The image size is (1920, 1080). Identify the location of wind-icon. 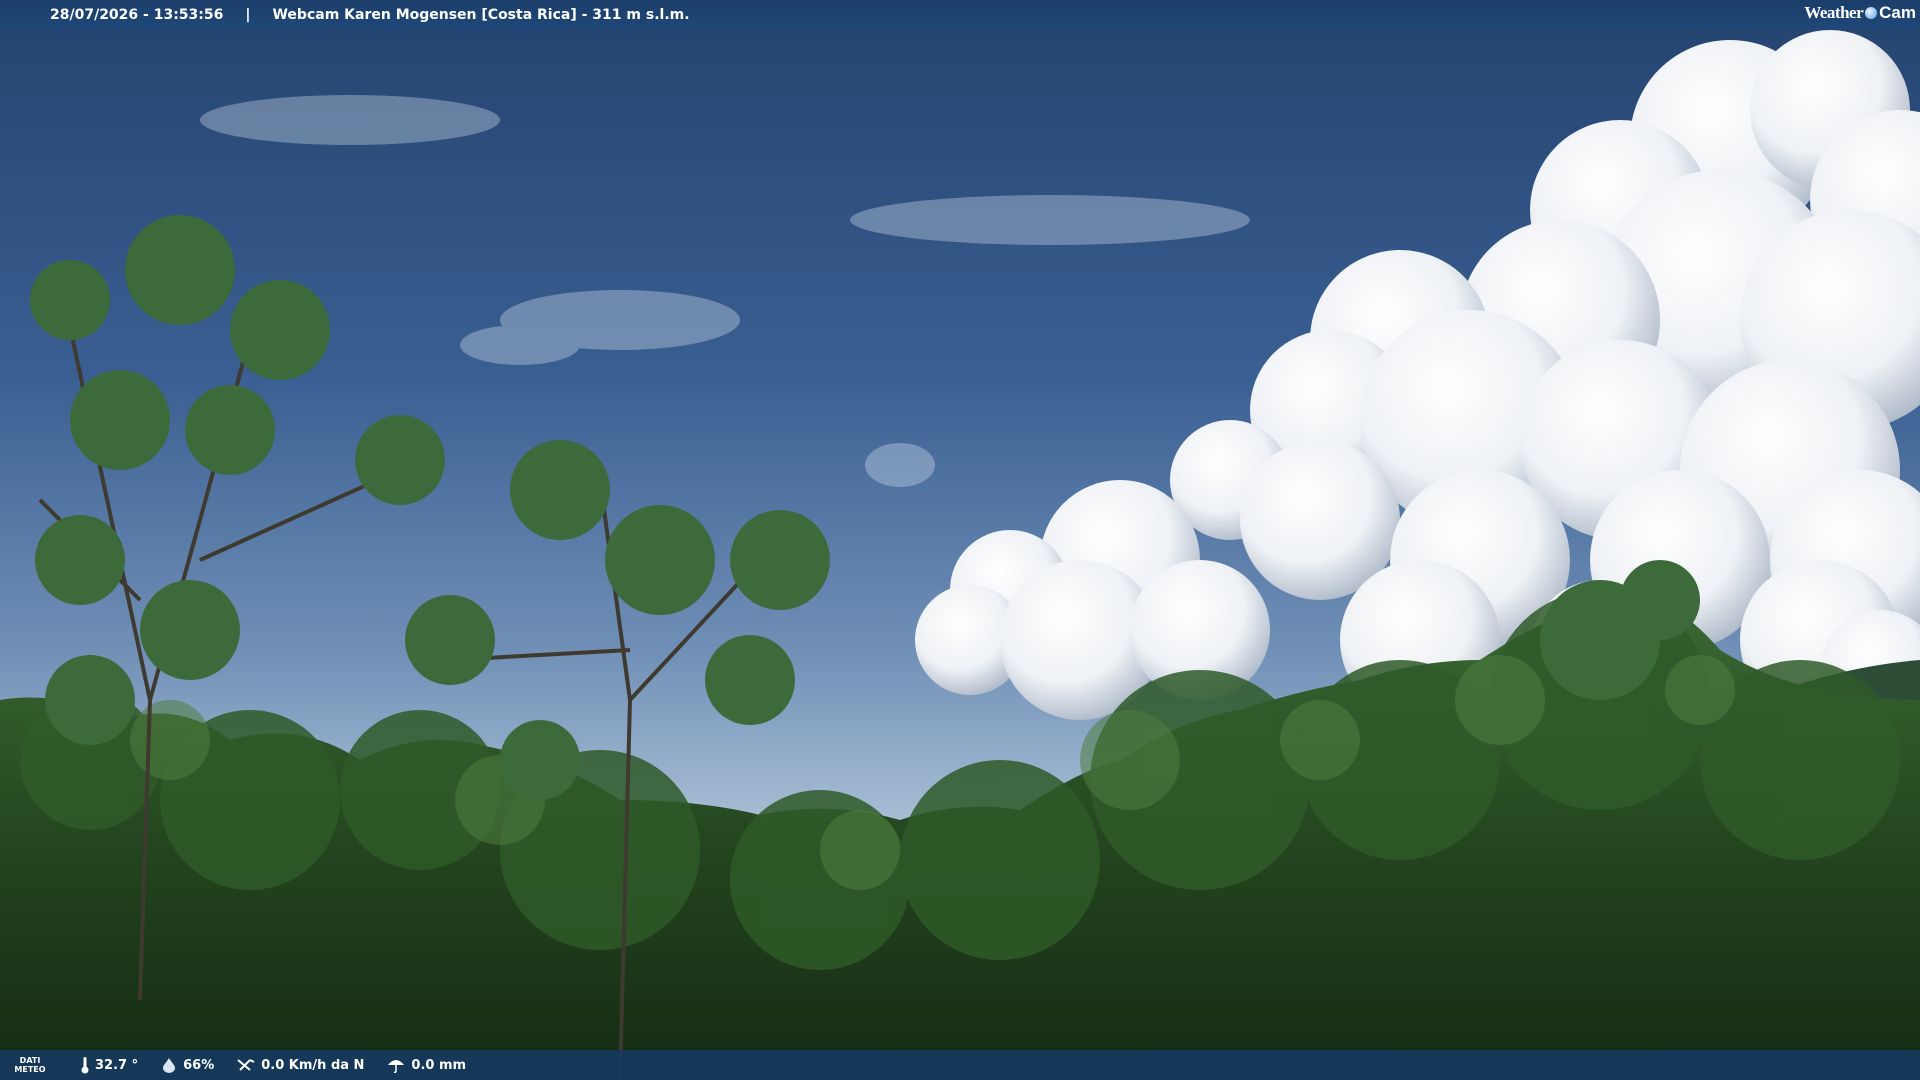
(246, 1065).